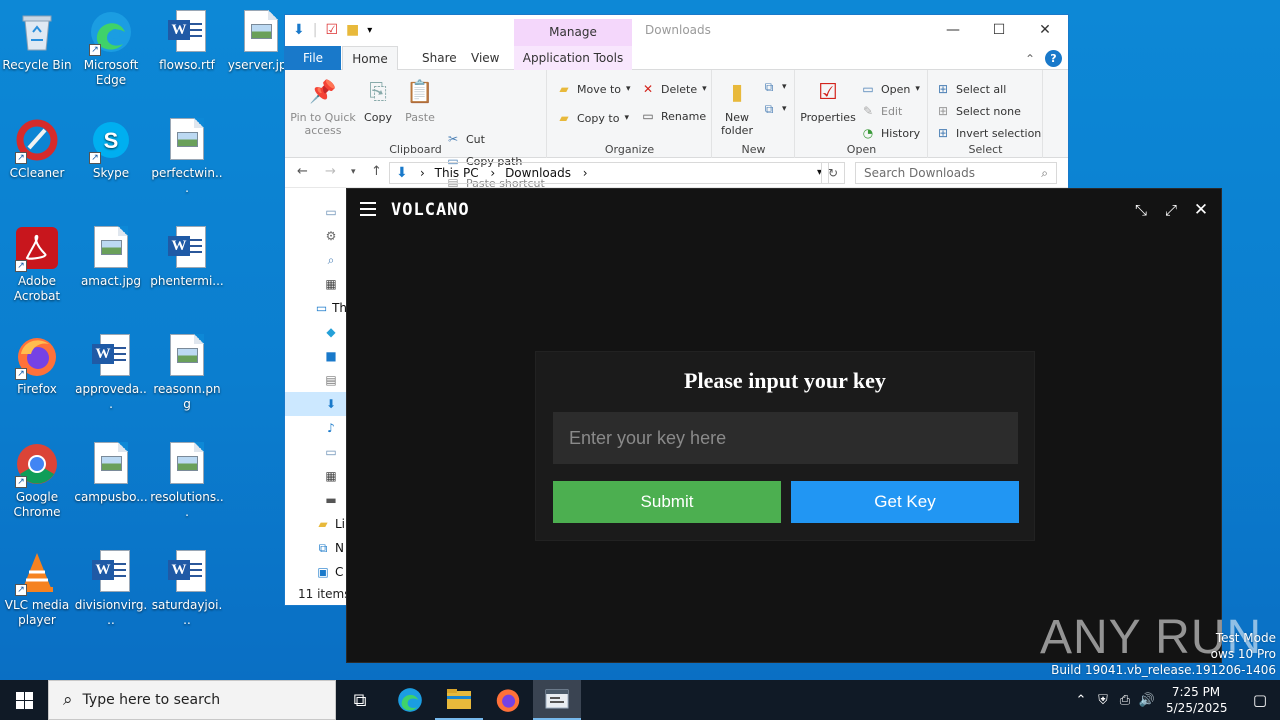 Image resolution: width=1280 pixels, height=720 pixels. Describe the element at coordinates (24, 700) in the screenshot. I see `start-button` at that location.